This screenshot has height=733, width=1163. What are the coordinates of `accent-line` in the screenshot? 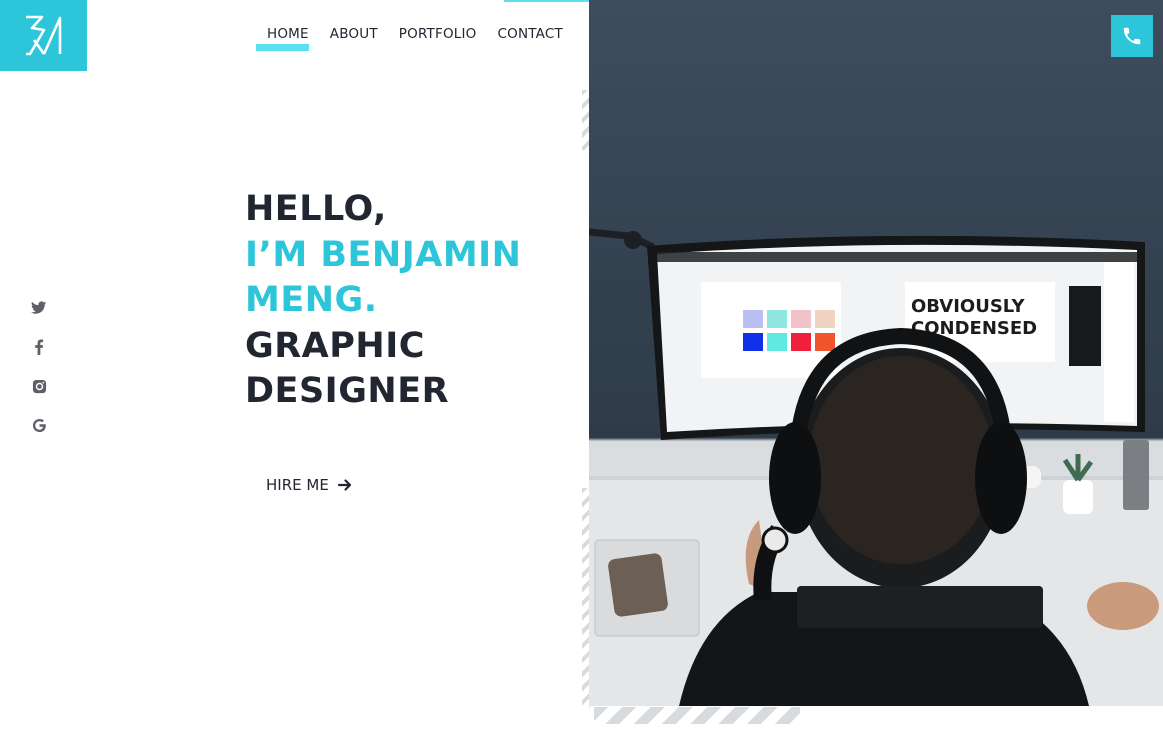 It's located at (547, 1).